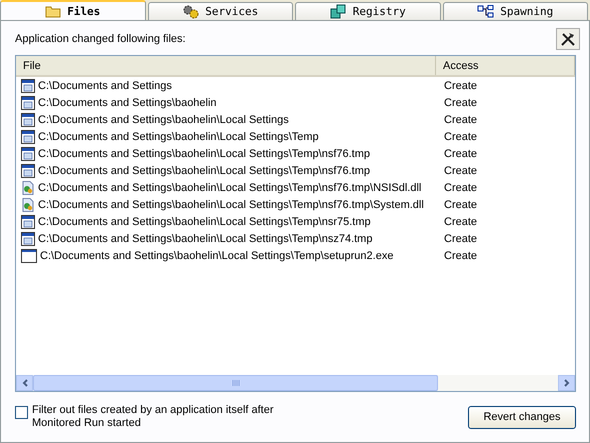 The image size is (590, 443). Describe the element at coordinates (53, 11) in the screenshot. I see `folder-icon` at that location.